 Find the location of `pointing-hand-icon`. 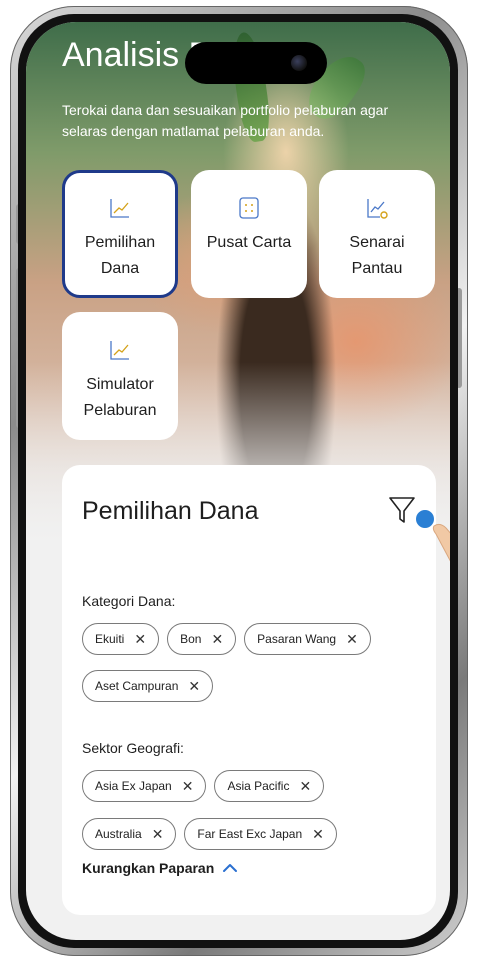

pointing-hand-icon is located at coordinates (441, 542).